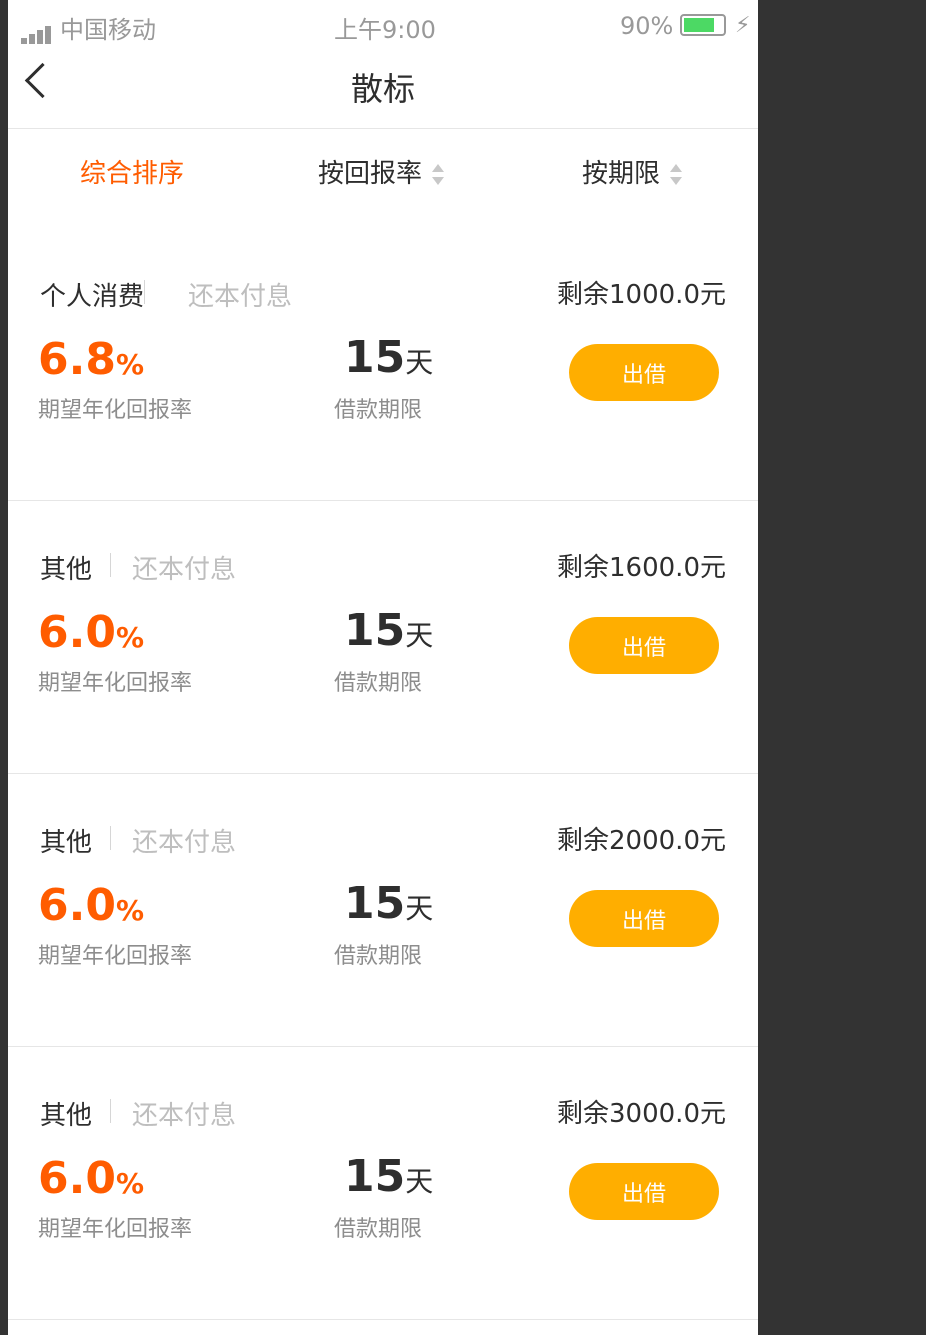 This screenshot has height=1335, width=926. I want to click on filter-comprehensive: 综合排序, so click(132, 171).